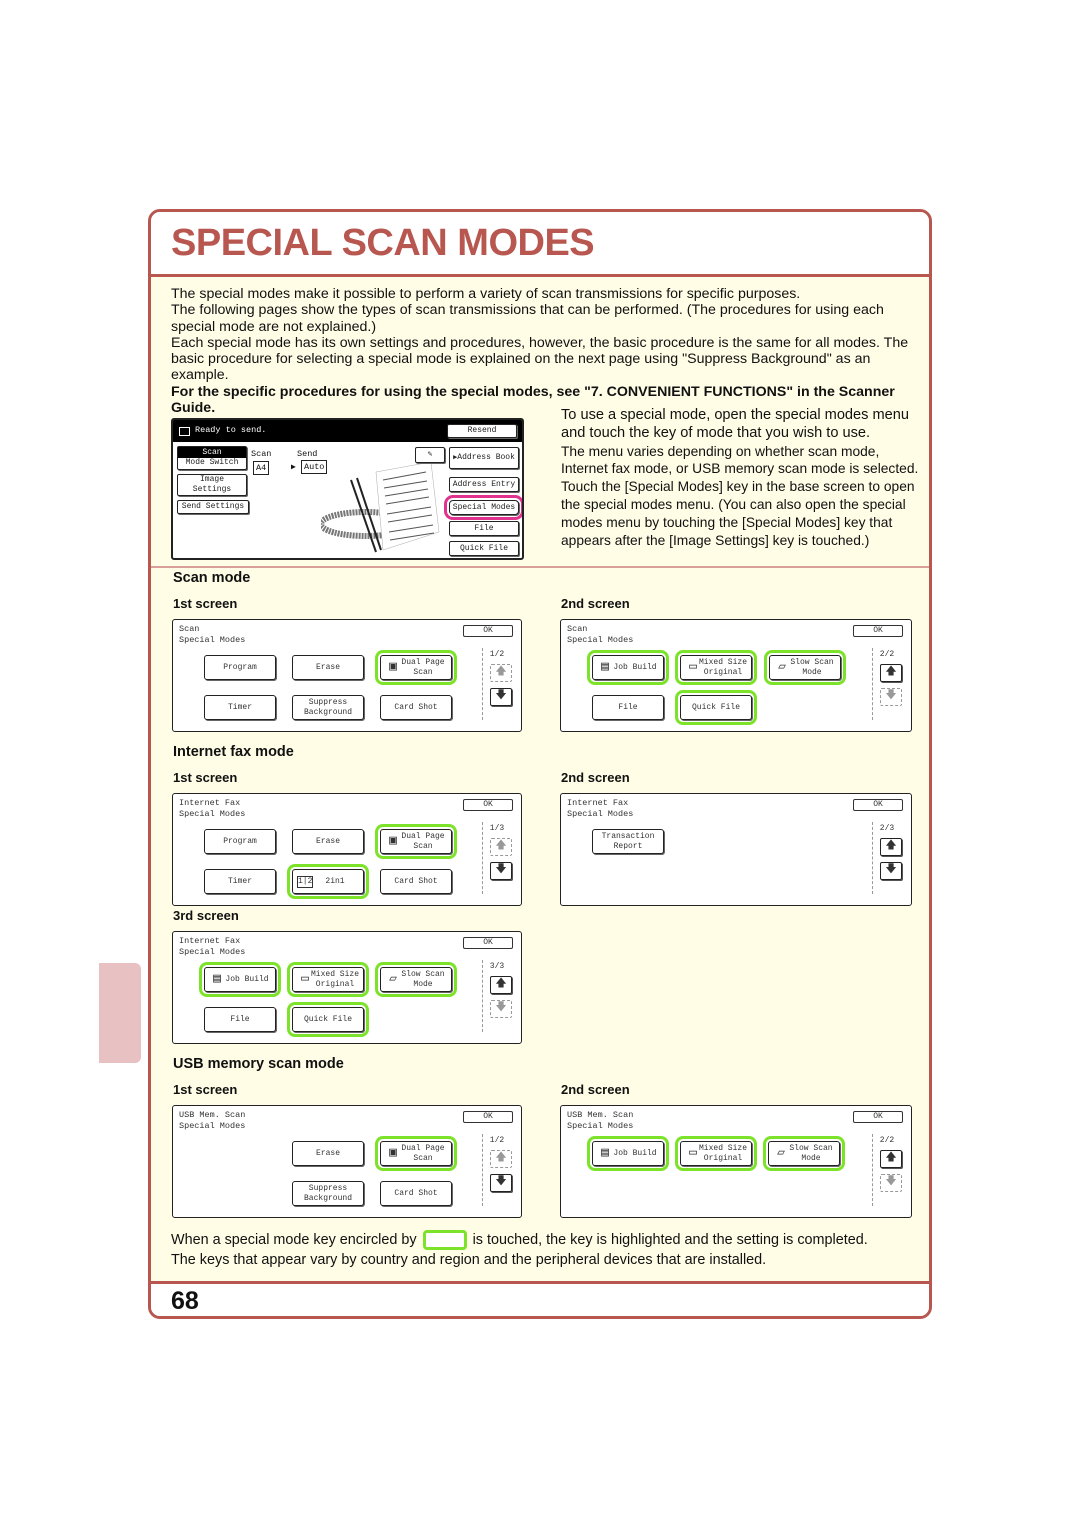  I want to click on send-settings-button: Send Settings, so click(213, 507).